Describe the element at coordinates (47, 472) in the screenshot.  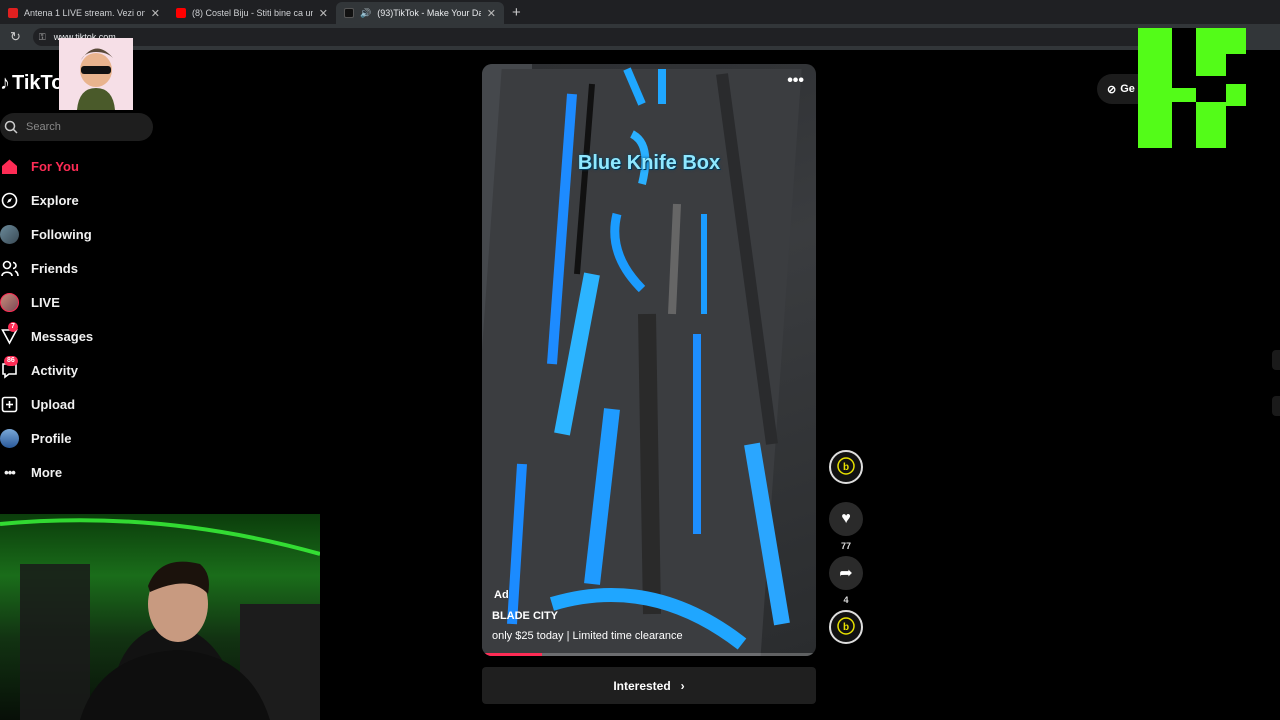
I see `sidebar-item-label: More` at that location.